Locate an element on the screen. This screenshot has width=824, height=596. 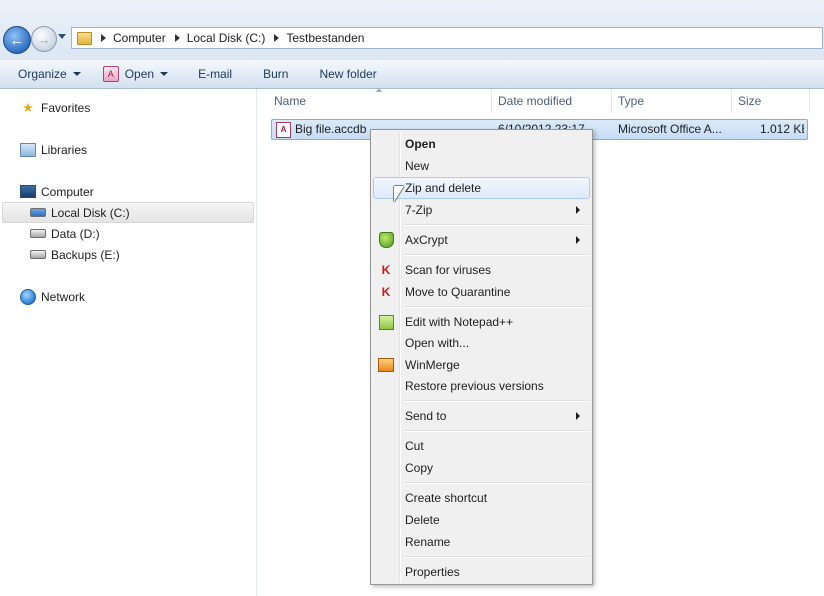
axcrypt-shield-icon is located at coordinates (386, 240).